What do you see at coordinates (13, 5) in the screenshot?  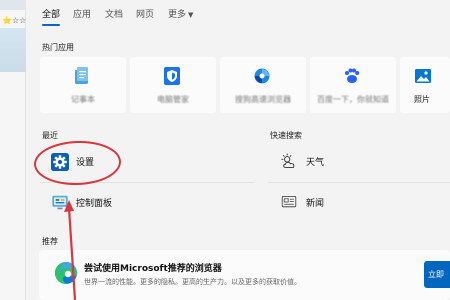 I see `background-thumbnail-top` at bounding box center [13, 5].